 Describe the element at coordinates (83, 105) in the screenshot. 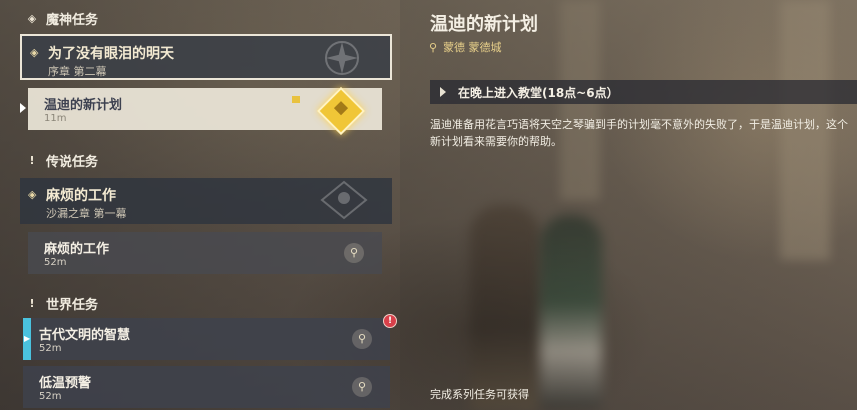

I see `quest-title: 温迪的新计划` at that location.